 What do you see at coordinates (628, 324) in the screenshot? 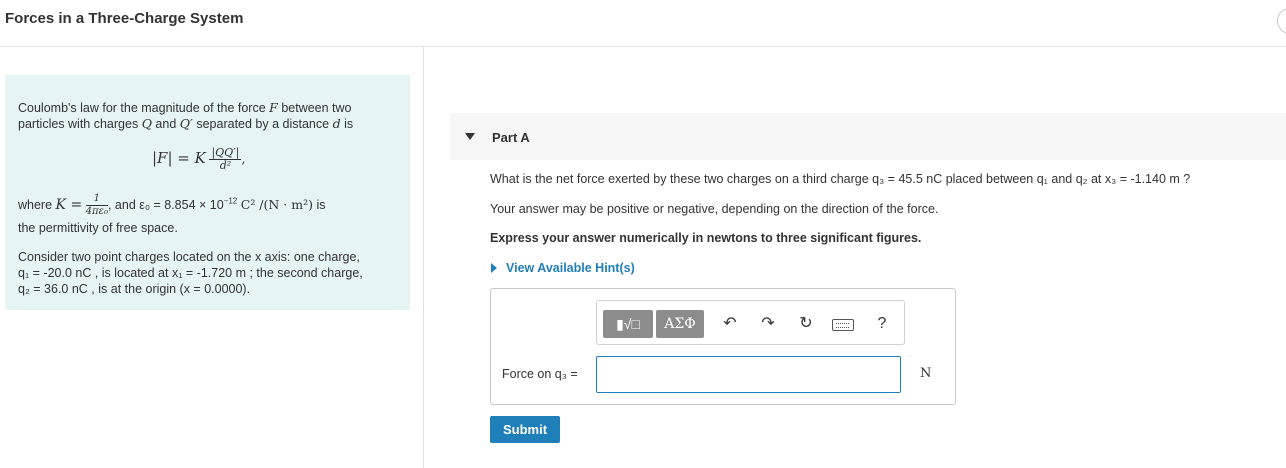
I see `templates-button: ▮√□` at bounding box center [628, 324].